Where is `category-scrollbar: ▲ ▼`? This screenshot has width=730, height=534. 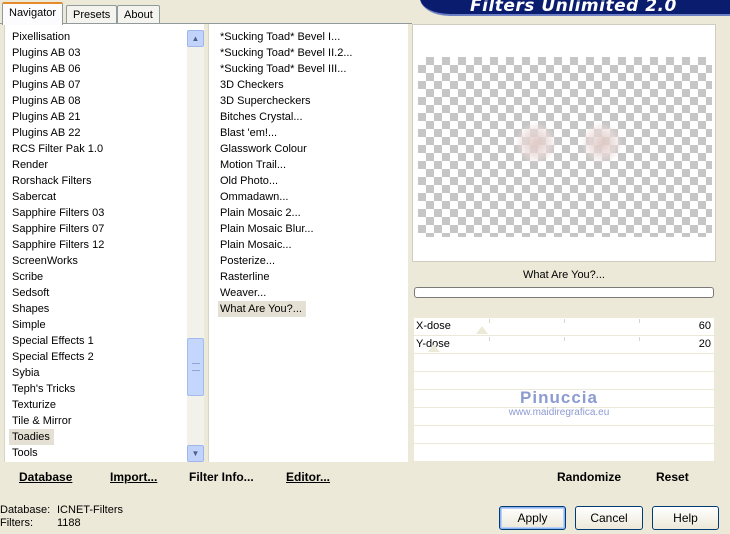 category-scrollbar: ▲ ▼ is located at coordinates (195, 246).